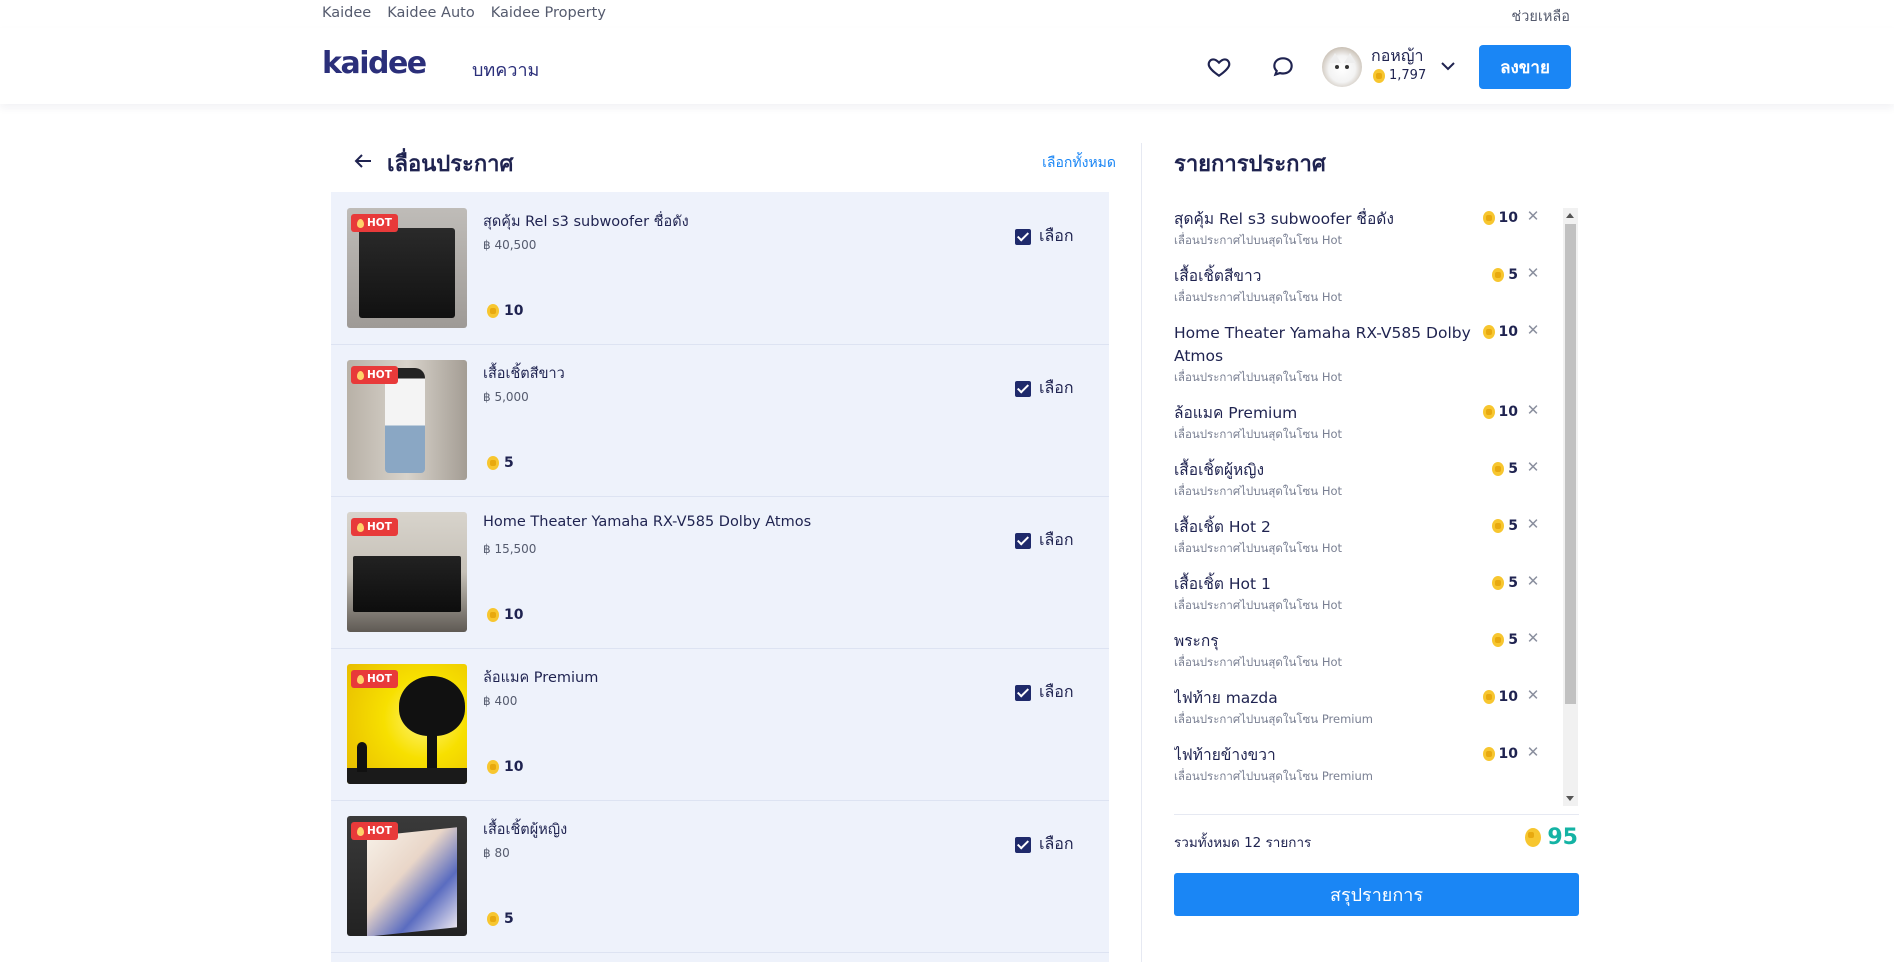 The height and width of the screenshot is (962, 1894). Describe the element at coordinates (1570, 798) in the screenshot. I see `scroll-down-icon` at that location.